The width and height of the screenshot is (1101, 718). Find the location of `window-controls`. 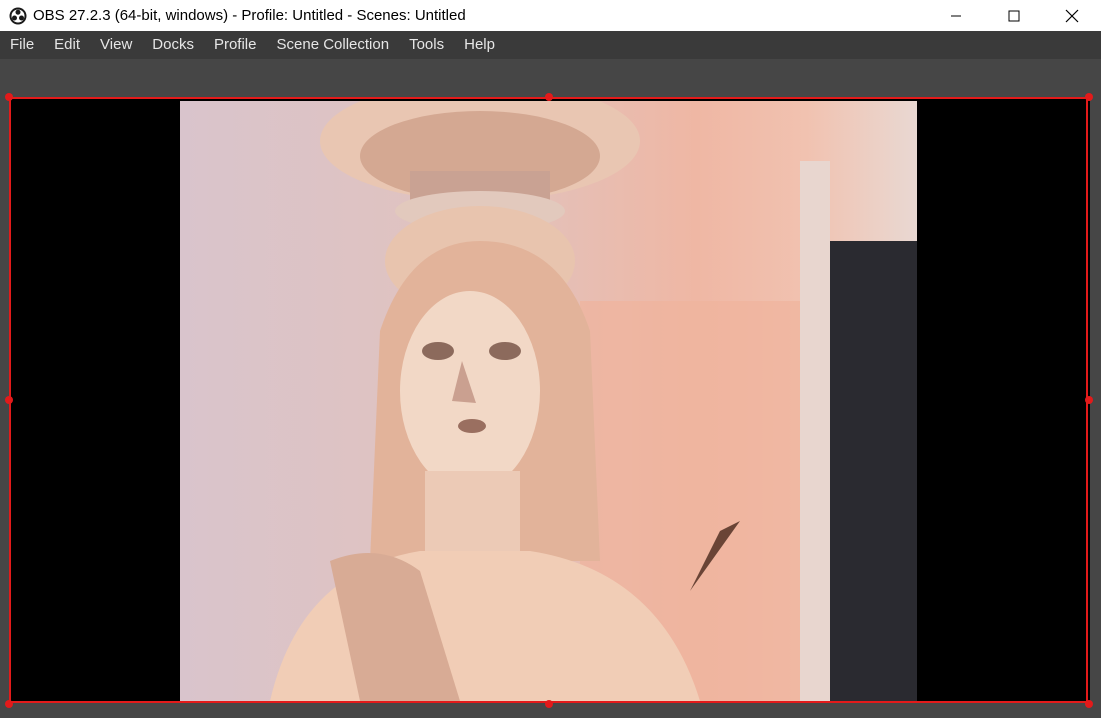

window-controls is located at coordinates (1014, 15).